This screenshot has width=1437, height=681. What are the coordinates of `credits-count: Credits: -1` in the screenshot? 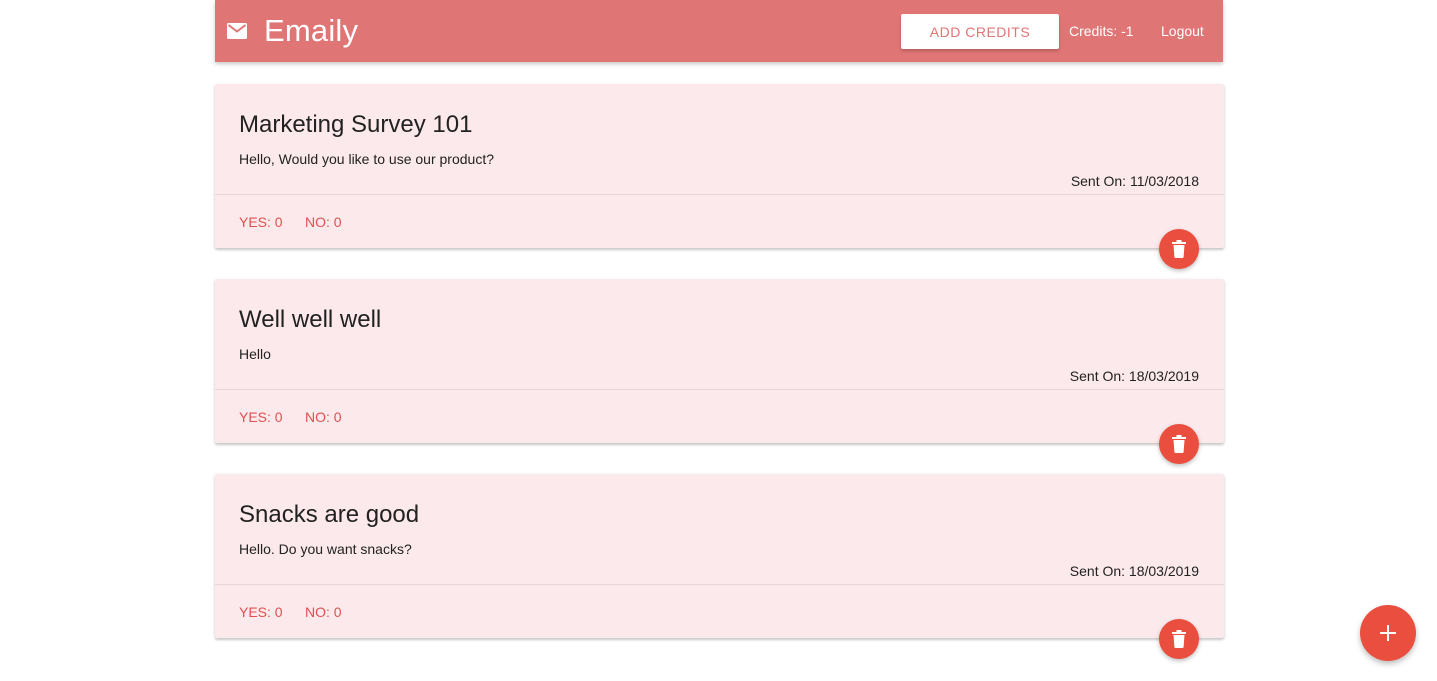 It's located at (1101, 31).